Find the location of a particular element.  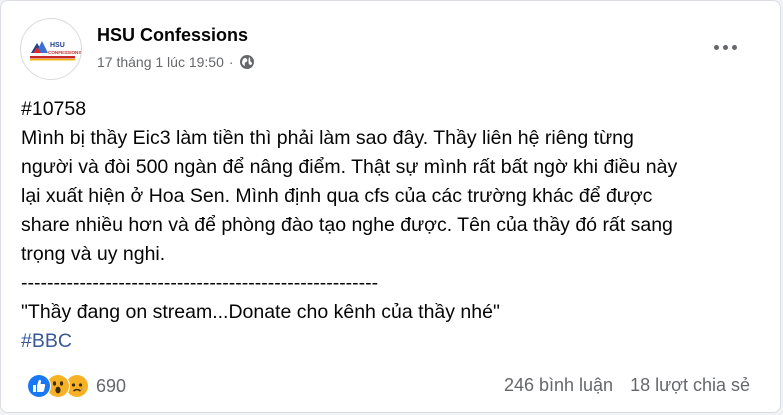

page-avatar: HSU CONFESSIONS is located at coordinates (51, 49).